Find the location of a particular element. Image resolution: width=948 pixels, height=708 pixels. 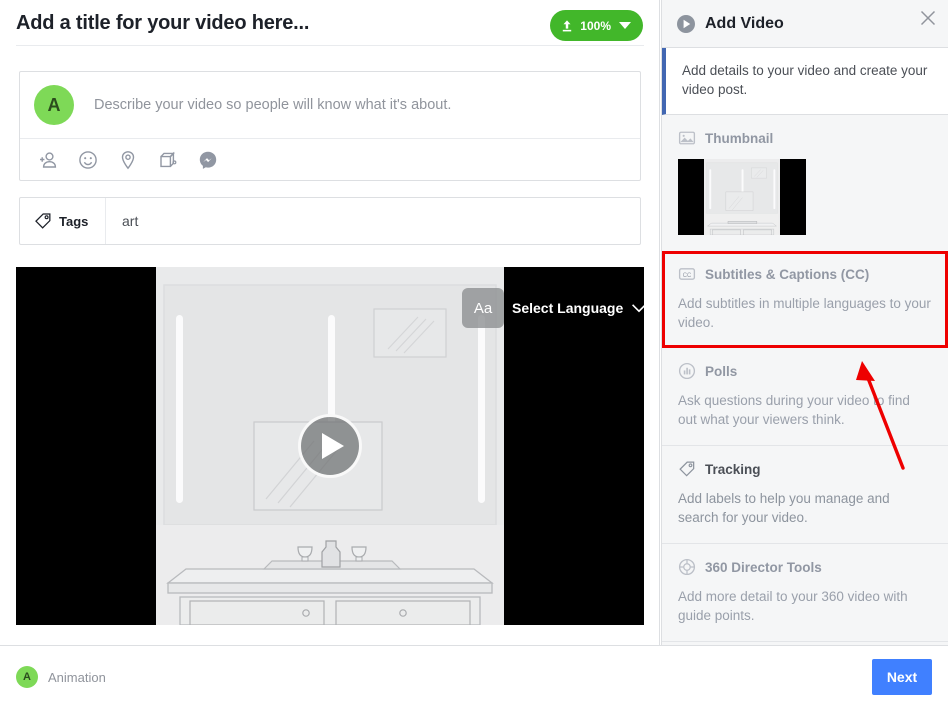

location-pin-icon is located at coordinates (128, 160).